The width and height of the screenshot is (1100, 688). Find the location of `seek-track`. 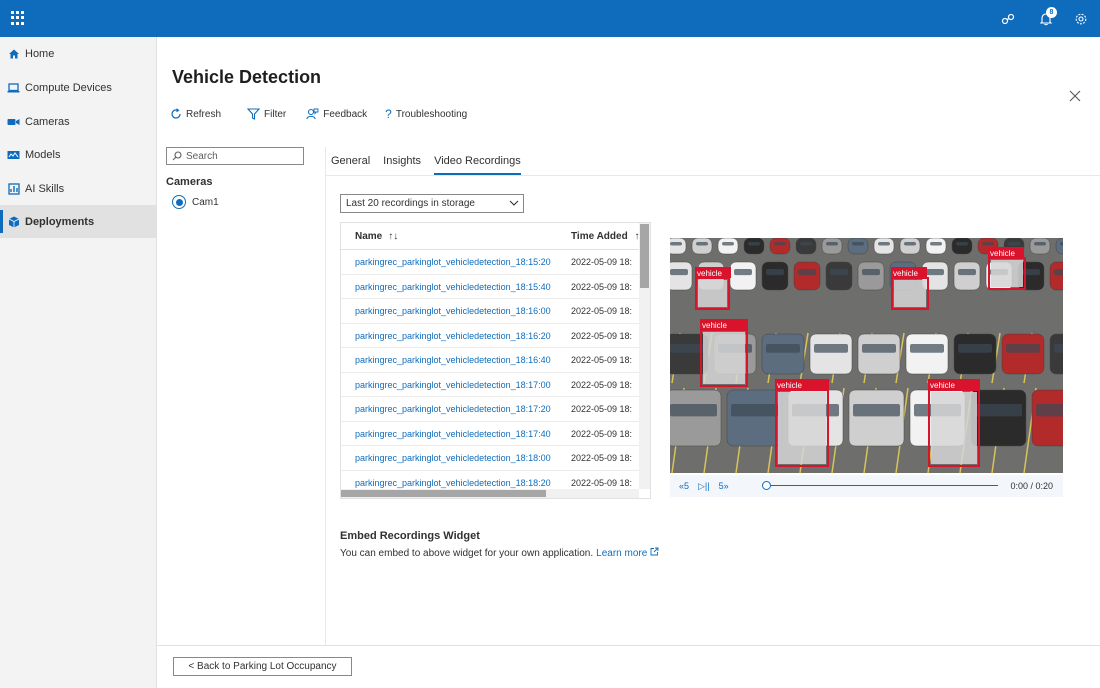

seek-track is located at coordinates (882, 485).